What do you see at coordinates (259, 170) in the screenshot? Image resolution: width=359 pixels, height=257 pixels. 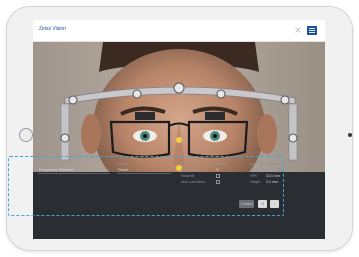 I see `pd-label: PD/2 Corne` at bounding box center [259, 170].